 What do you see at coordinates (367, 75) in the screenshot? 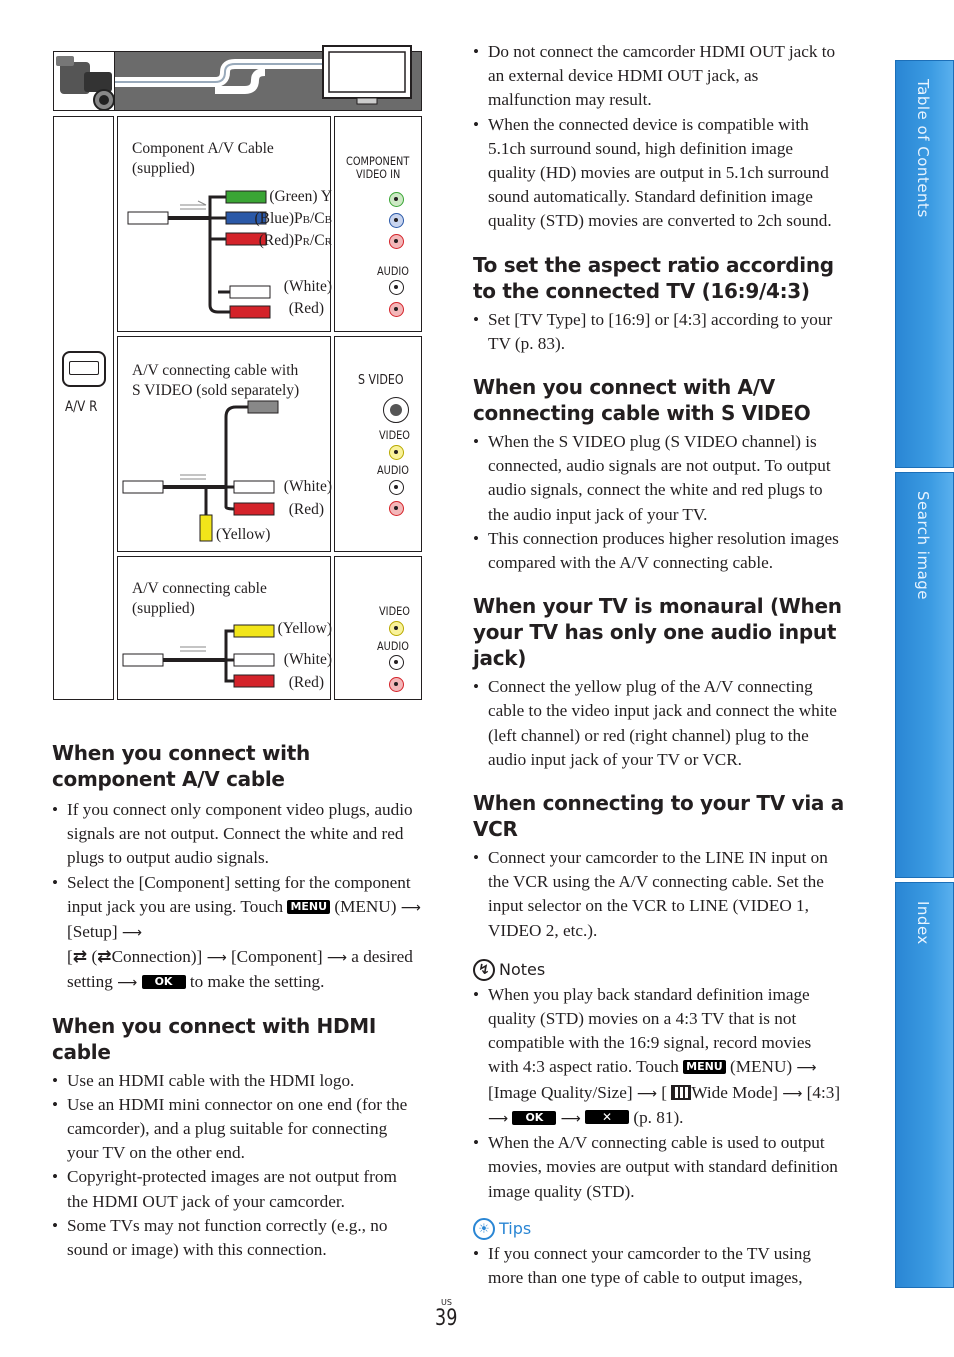
I see `tv-illustration` at bounding box center [367, 75].